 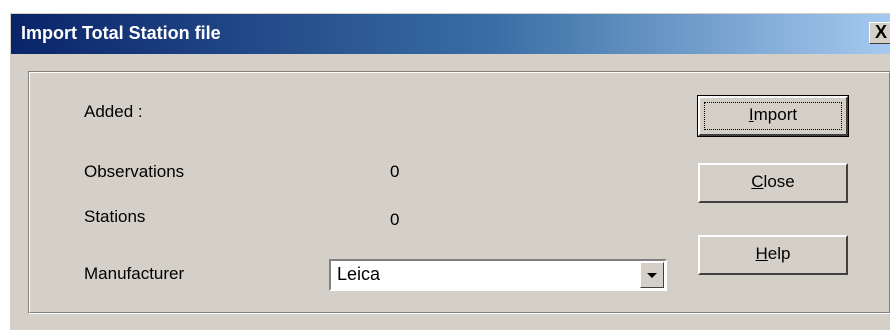 I want to click on help-mnemonic: H, so click(x=761, y=253).